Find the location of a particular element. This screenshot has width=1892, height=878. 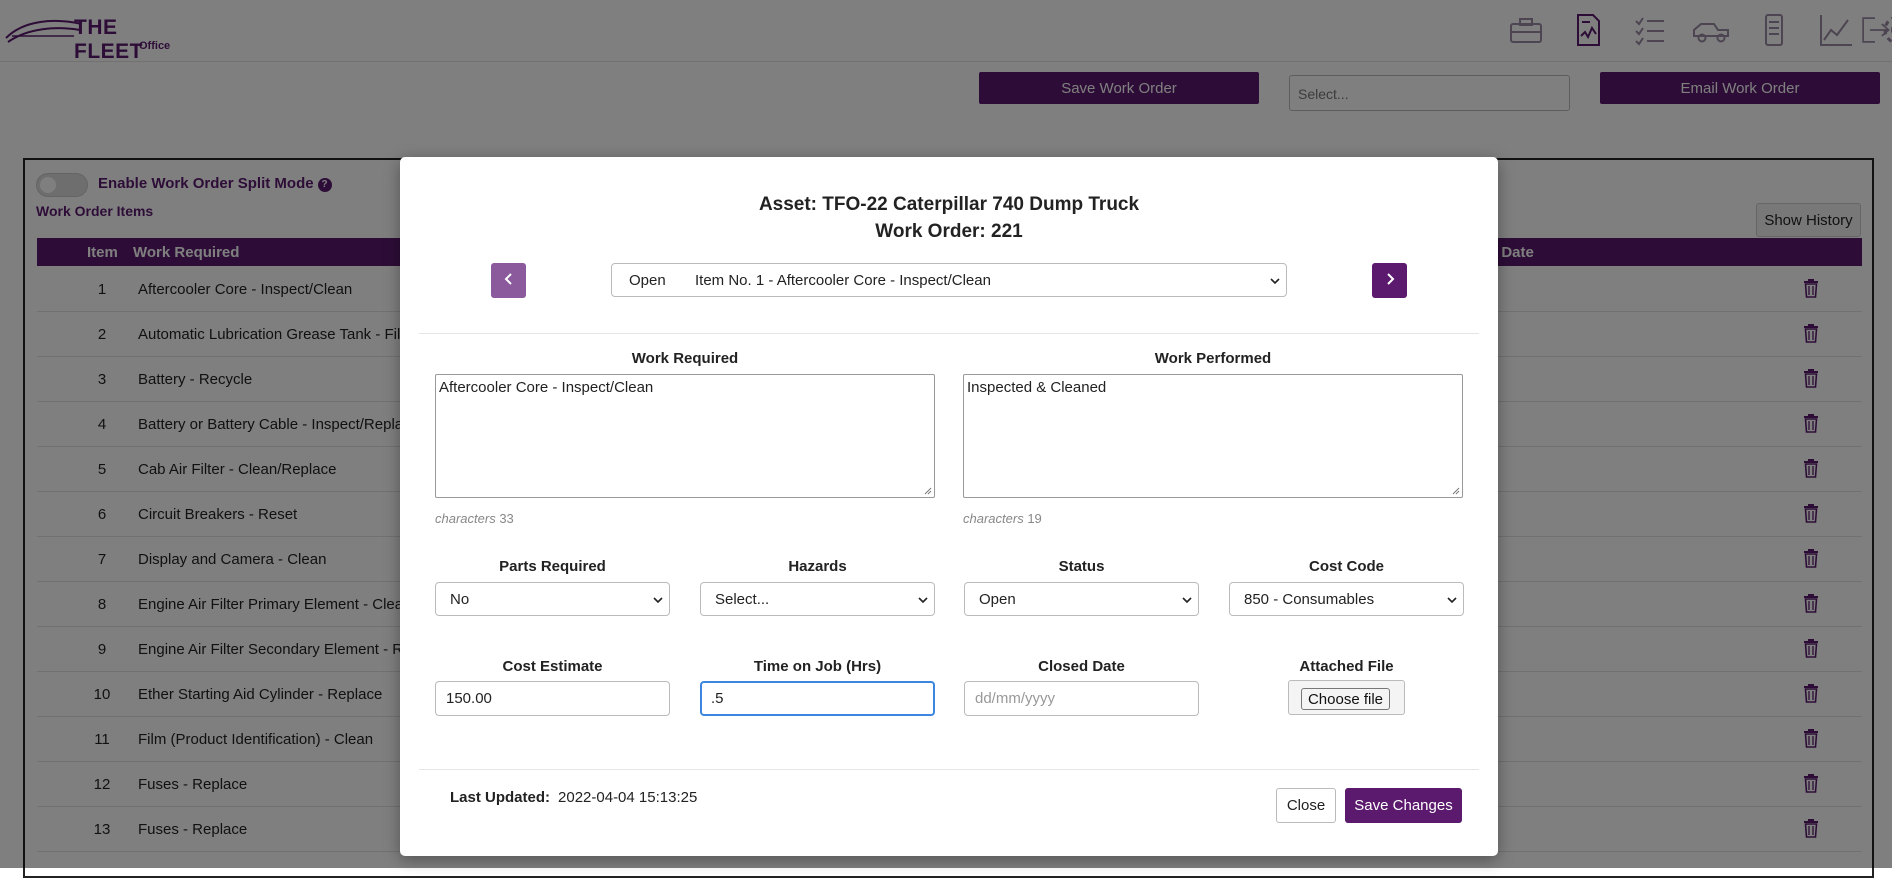

time-on-job-label: Time on Job (Hrs) is located at coordinates (817, 666).